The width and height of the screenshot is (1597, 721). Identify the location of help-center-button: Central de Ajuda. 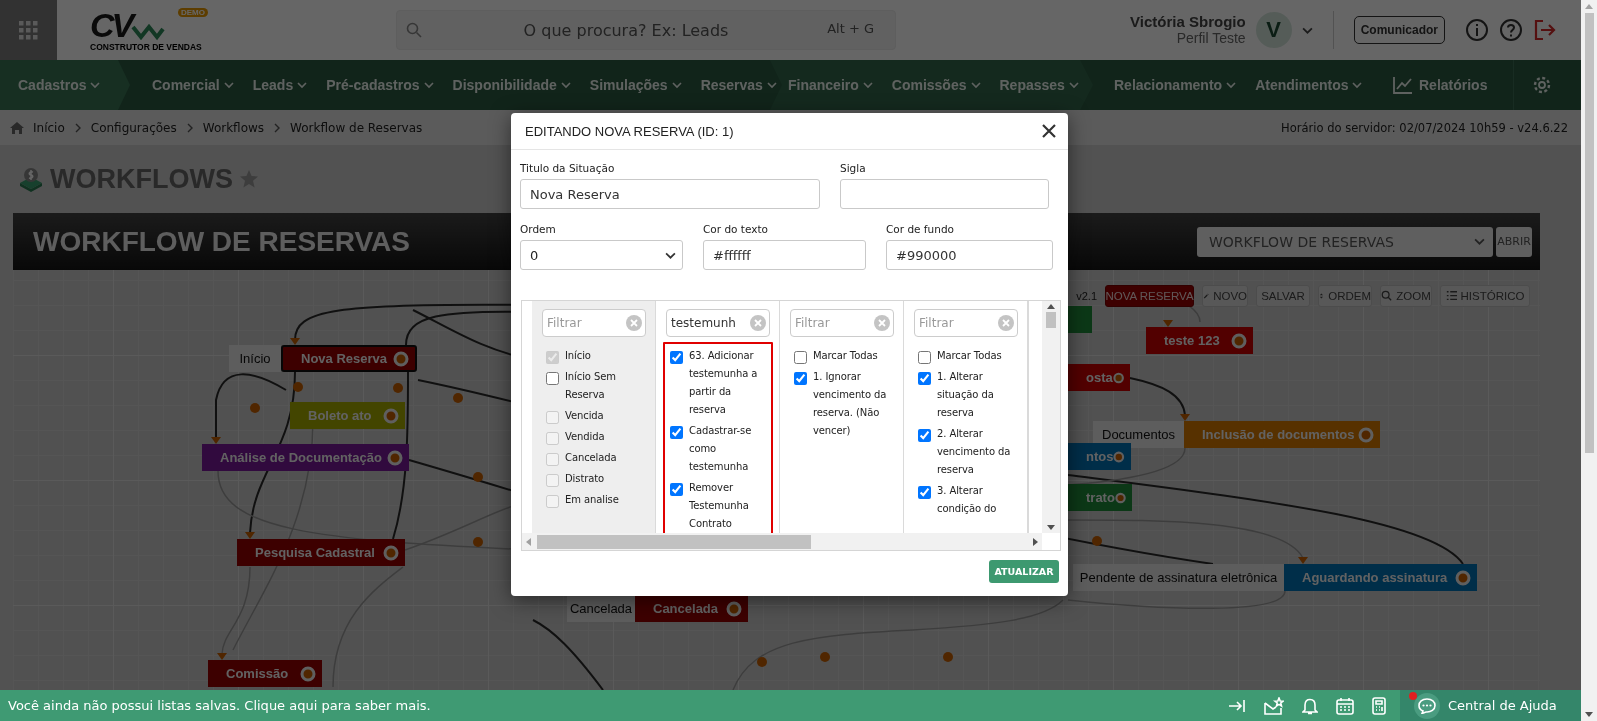
(1490, 705).